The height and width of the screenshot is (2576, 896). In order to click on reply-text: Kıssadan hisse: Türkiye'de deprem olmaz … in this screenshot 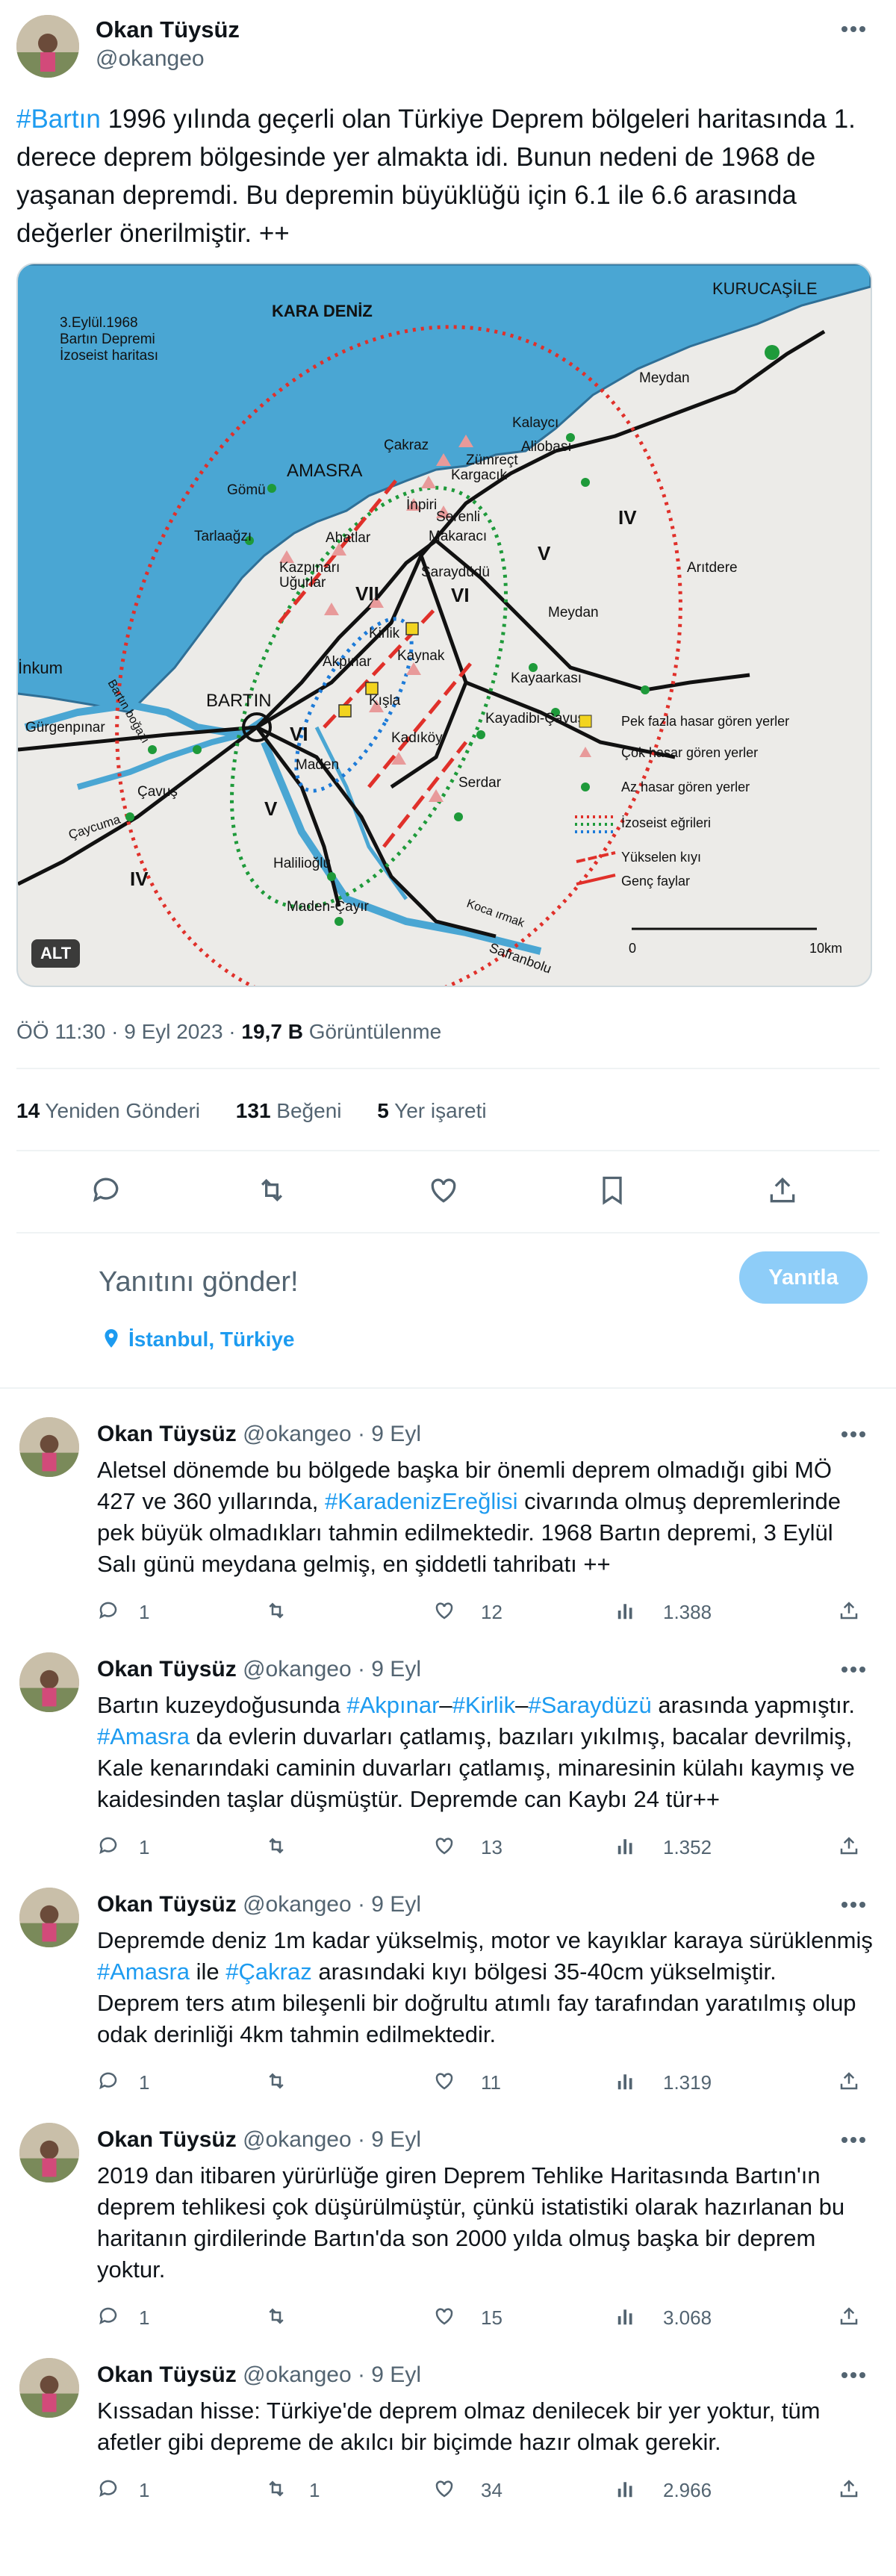, I will do `click(489, 2426)`.